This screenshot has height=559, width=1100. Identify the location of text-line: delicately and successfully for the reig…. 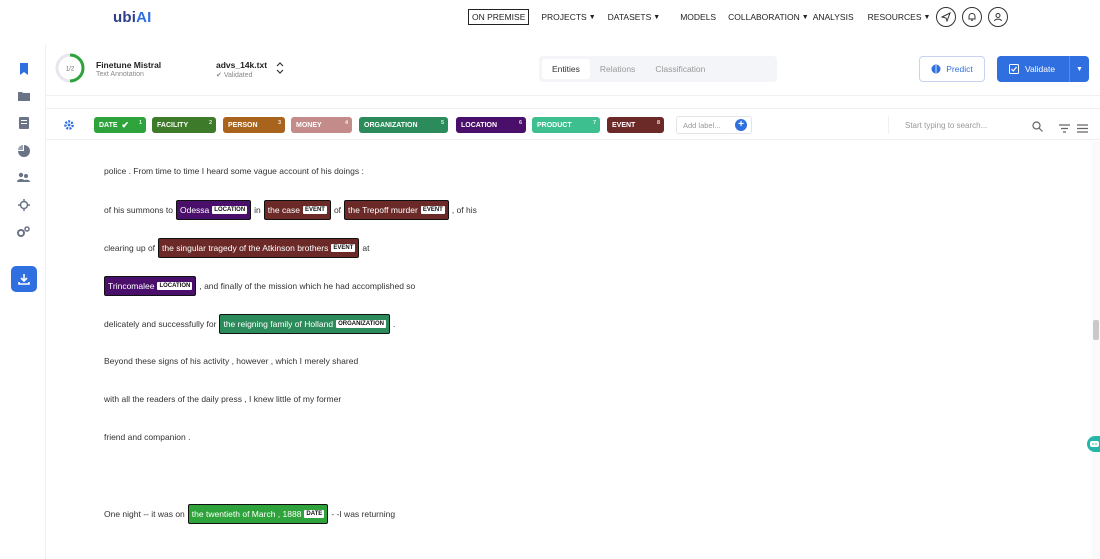
(251, 324).